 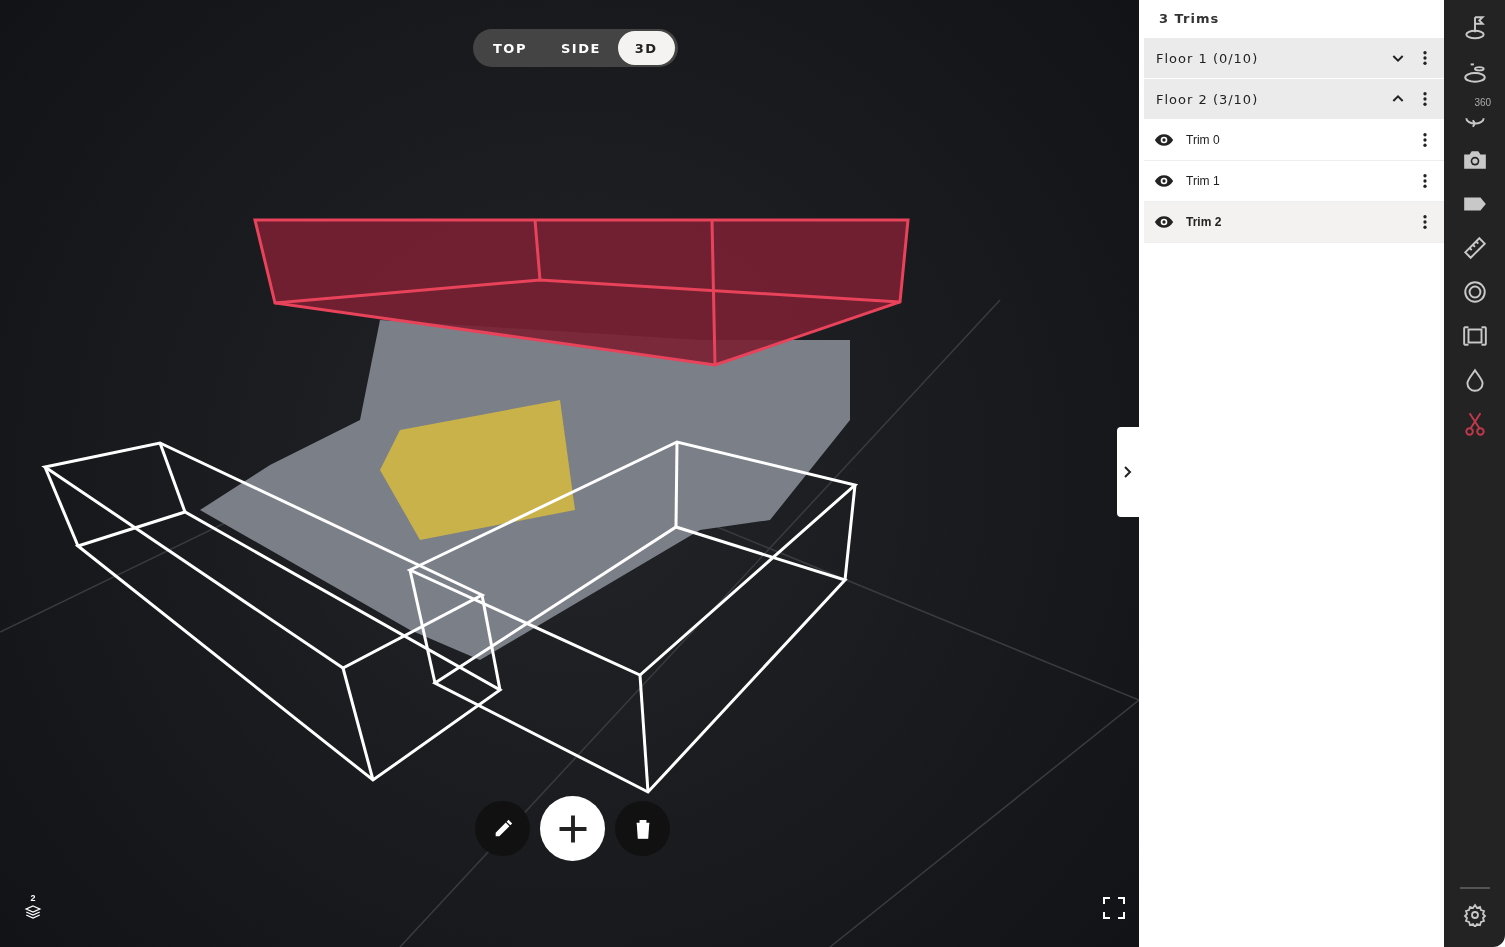 I want to click on concentric-circles-icon, so click(x=1474, y=292).